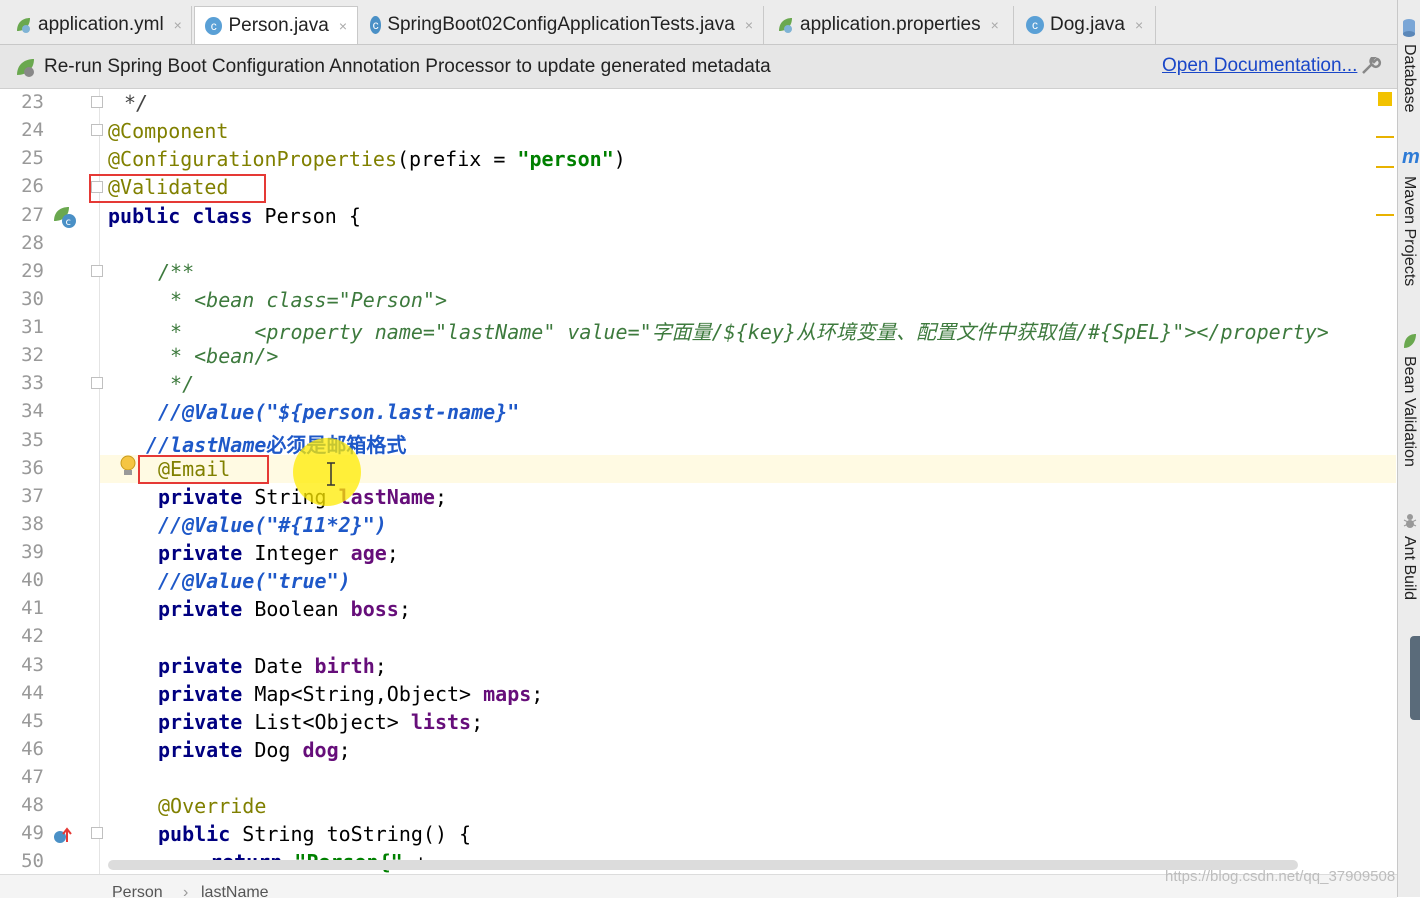 The height and width of the screenshot is (902, 1420). What do you see at coordinates (1409, 231) in the screenshot?
I see `maven-projects-tool-button: Maven Projects` at bounding box center [1409, 231].